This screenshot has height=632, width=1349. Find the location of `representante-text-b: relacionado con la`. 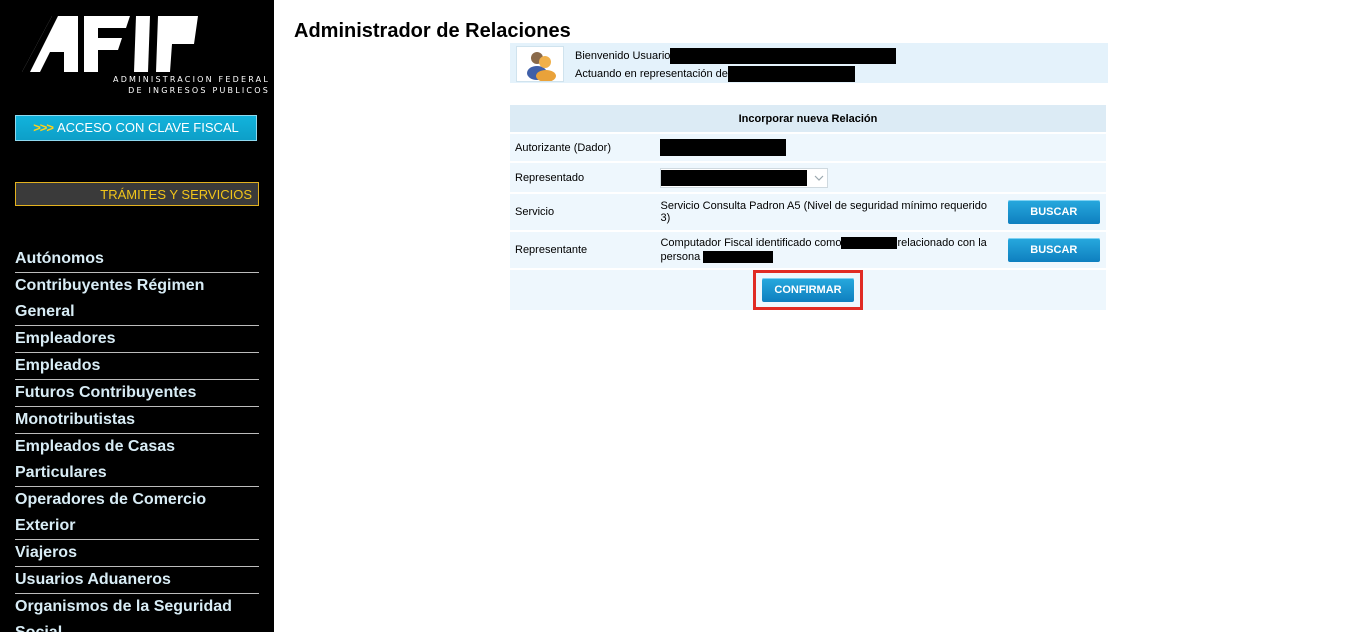

representante-text-b: relacionado con la is located at coordinates (942, 243).